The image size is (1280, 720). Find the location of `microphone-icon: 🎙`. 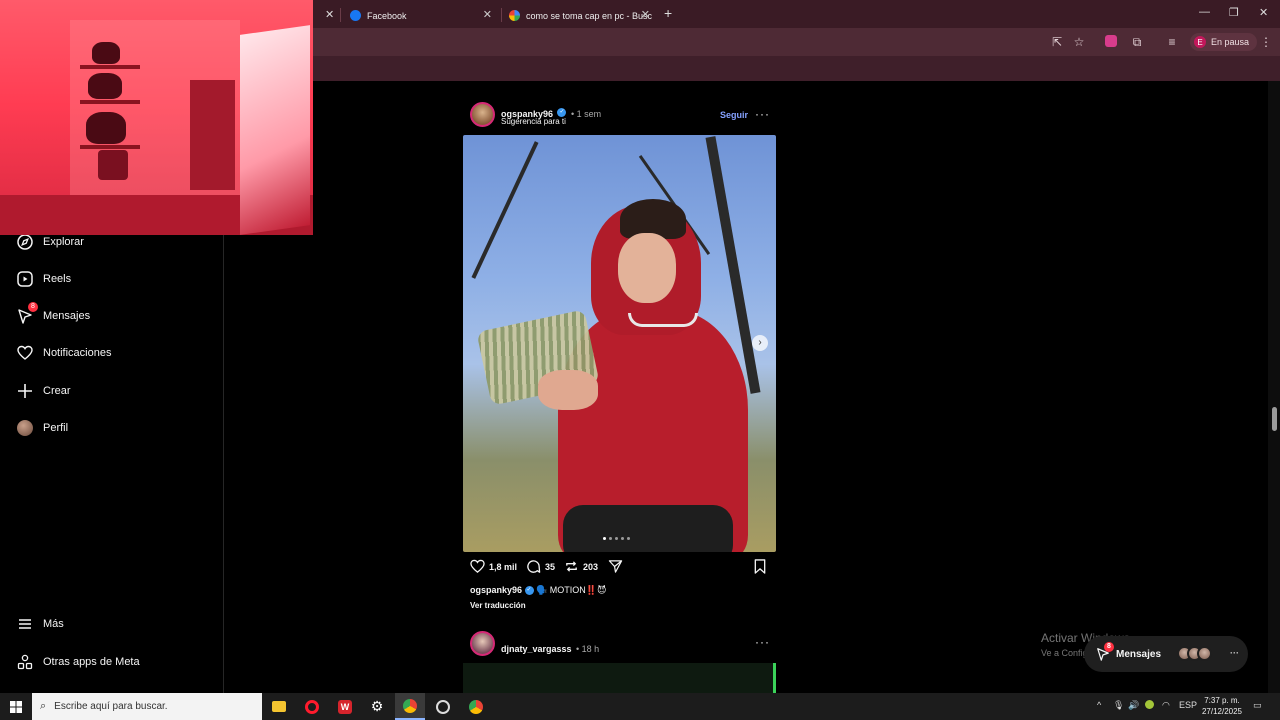

microphone-icon: 🎙 is located at coordinates (1118, 705).